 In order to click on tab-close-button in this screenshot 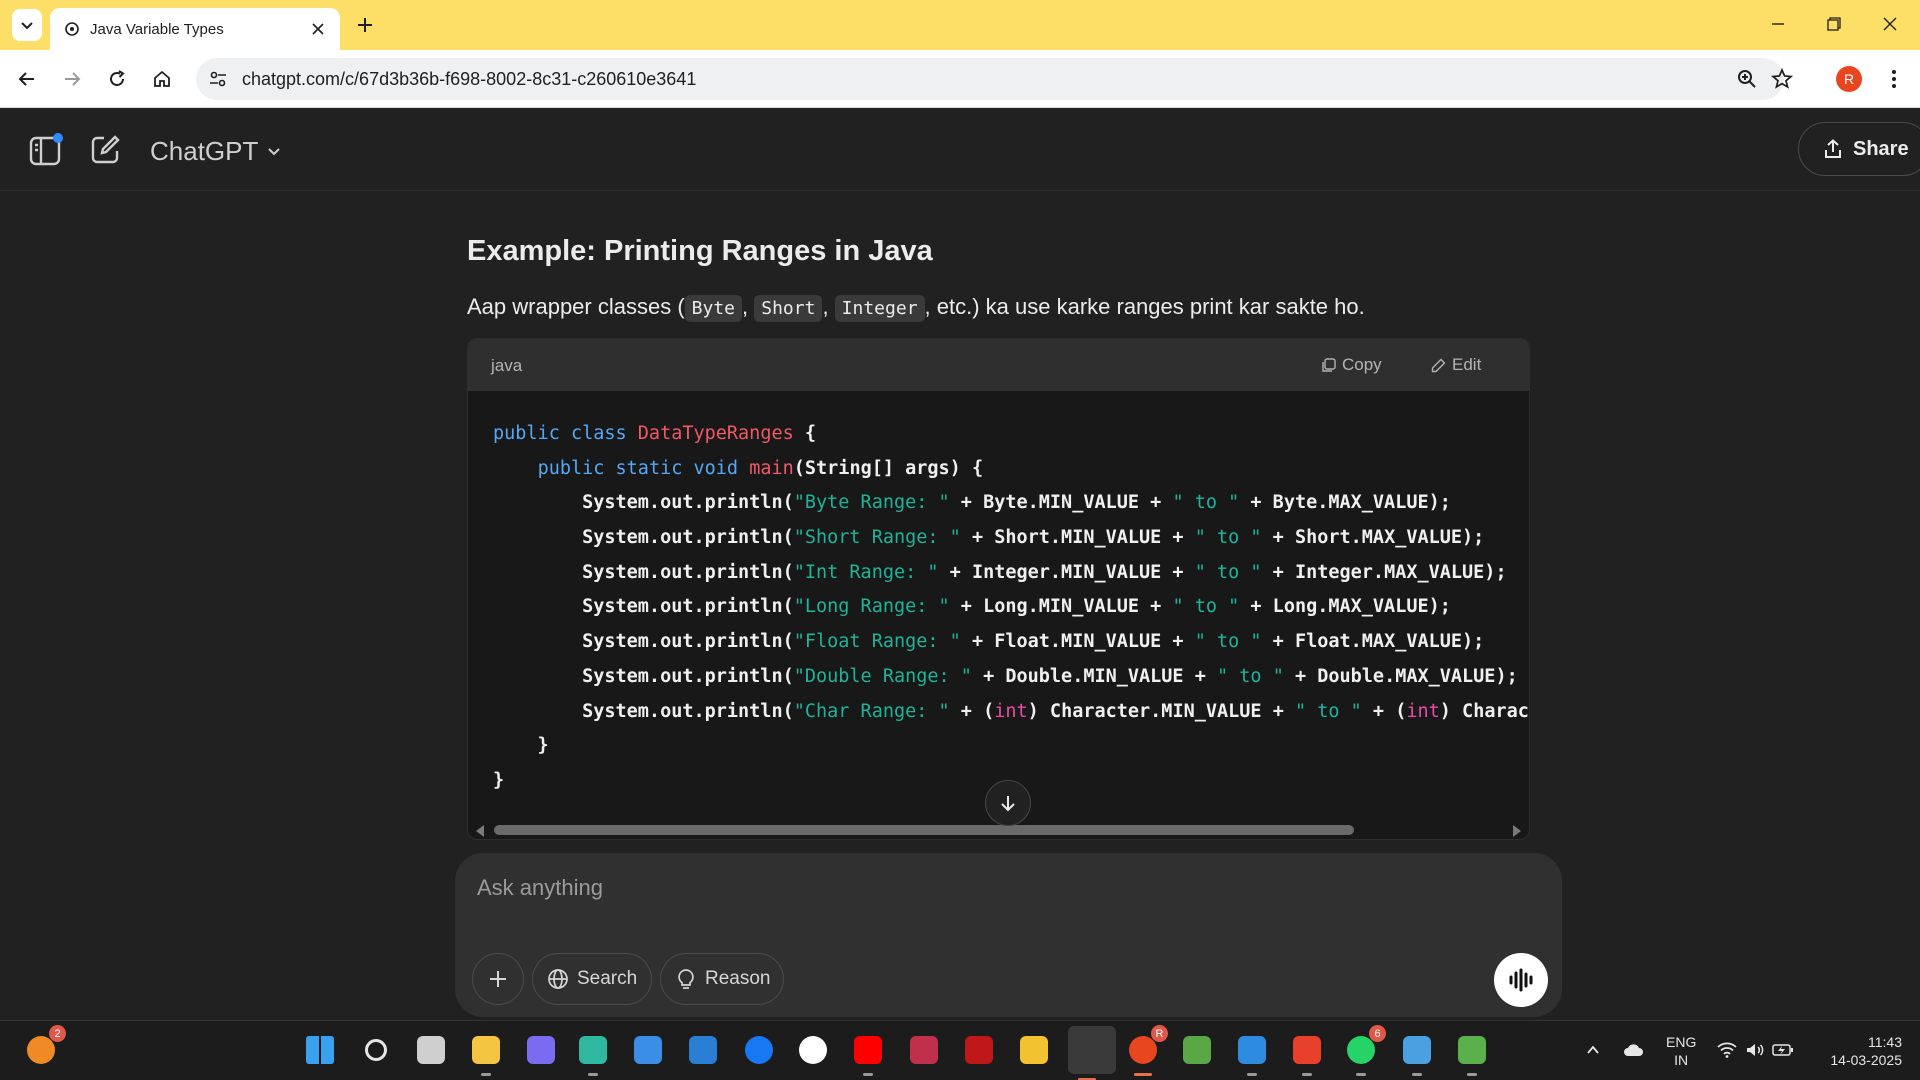, I will do `click(318, 29)`.